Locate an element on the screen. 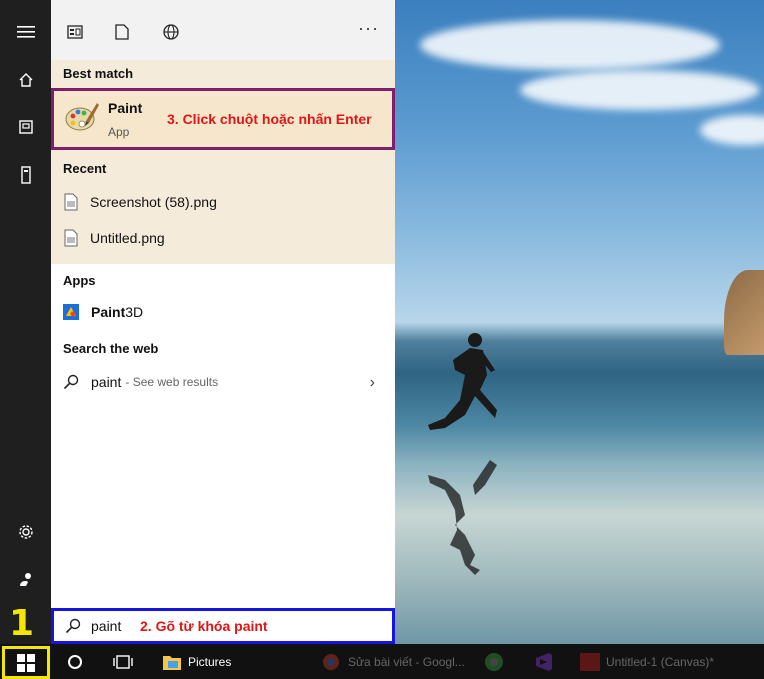  user-icon is located at coordinates (25, 579).